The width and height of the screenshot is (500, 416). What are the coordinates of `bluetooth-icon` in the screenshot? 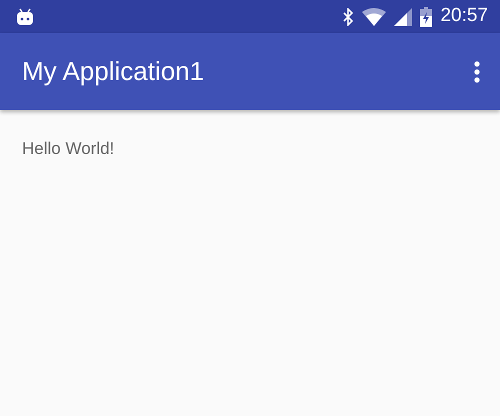 It's located at (348, 17).